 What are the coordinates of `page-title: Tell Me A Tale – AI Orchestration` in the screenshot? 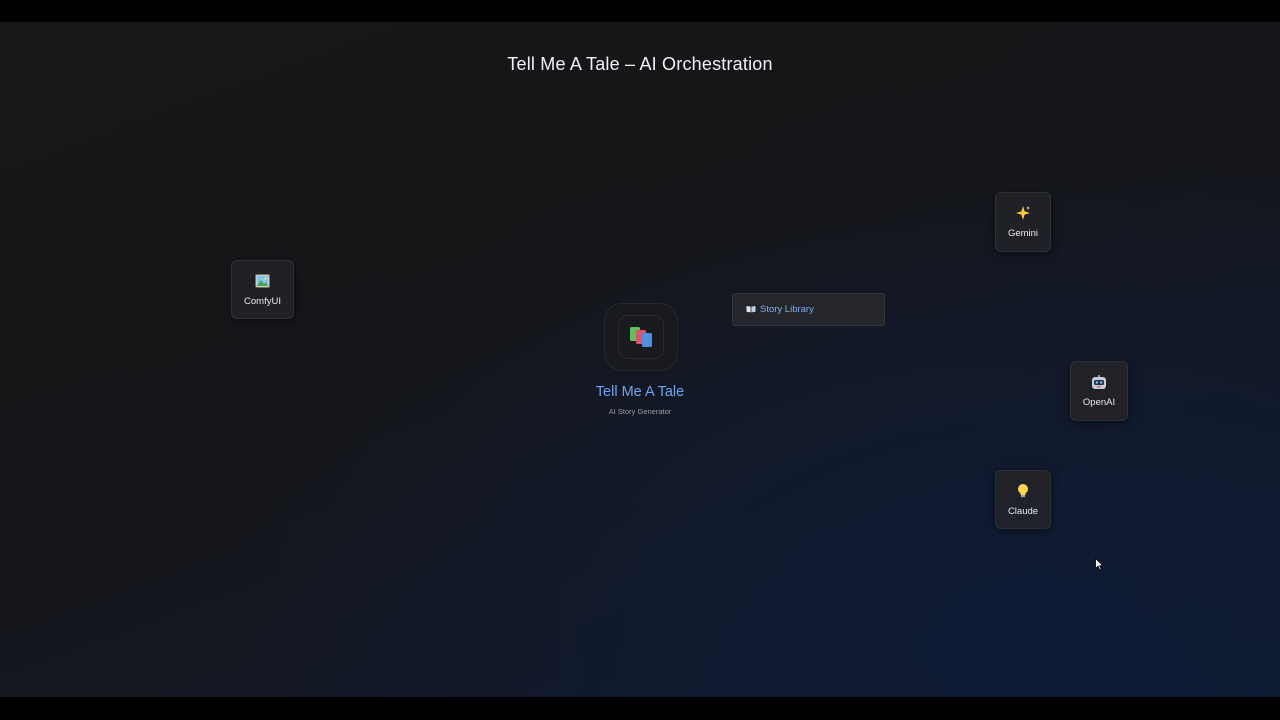 It's located at (640, 64).